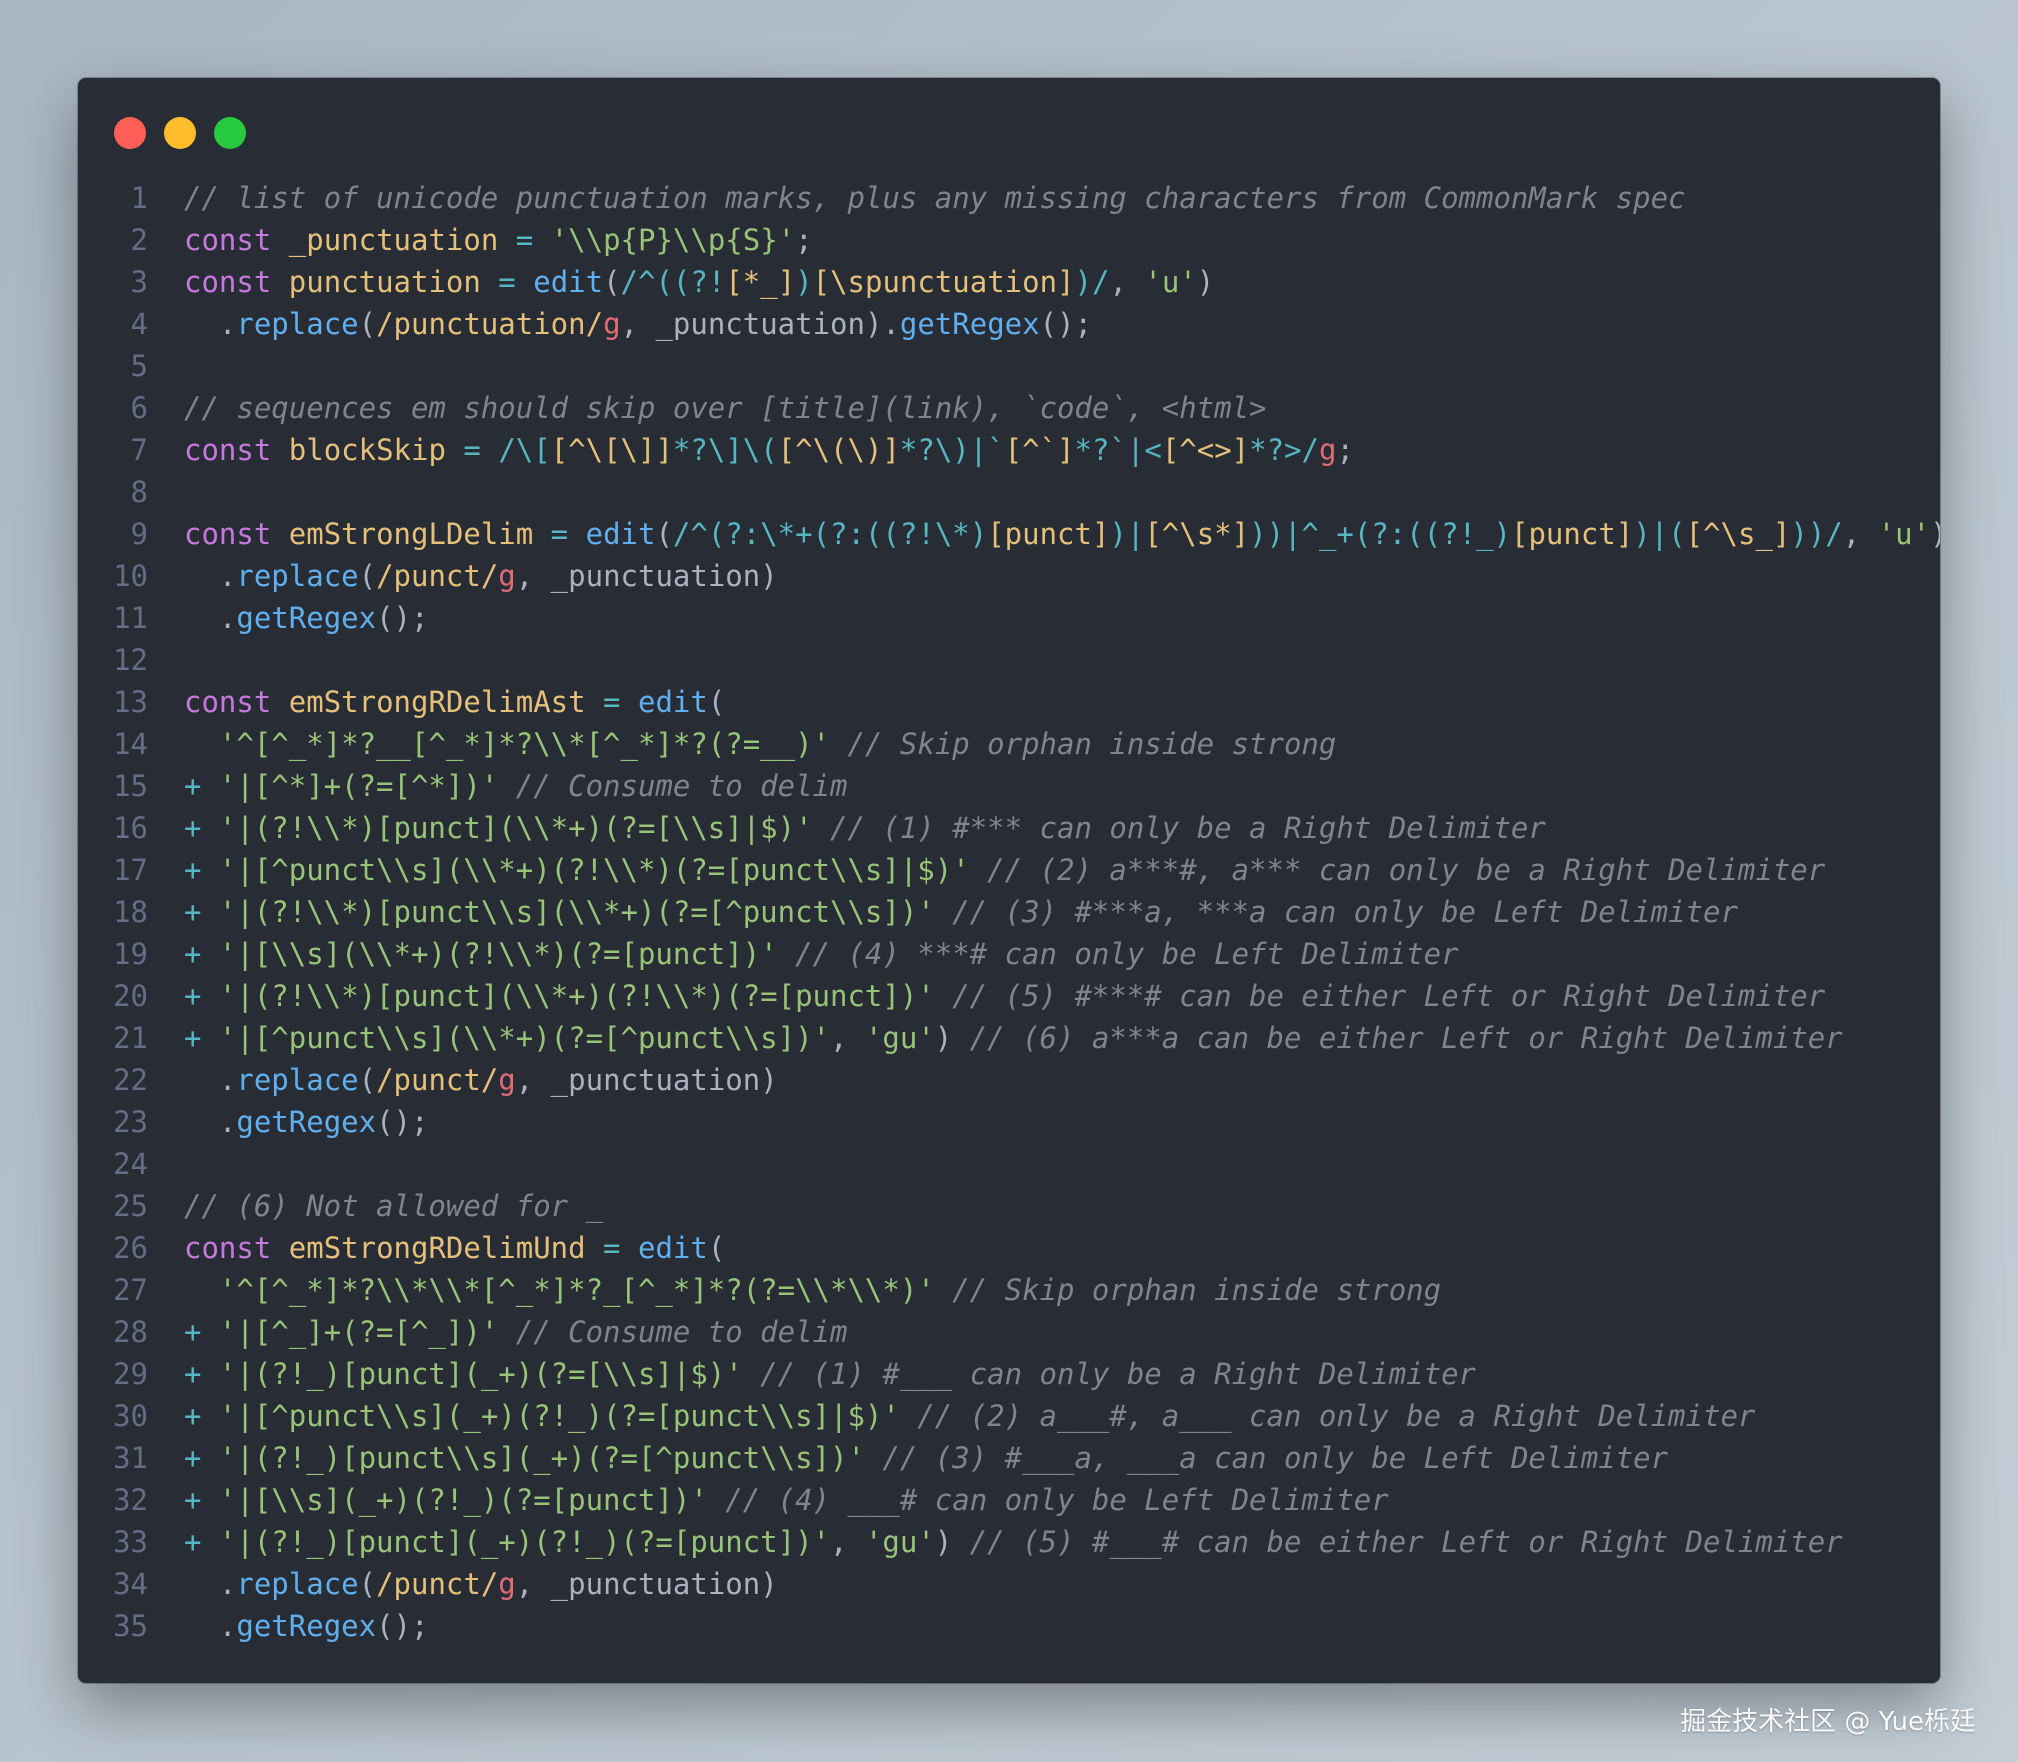  Describe the element at coordinates (358, 786) in the screenshot. I see `code-token: '|[^*]+(?=[^*])'` at that location.